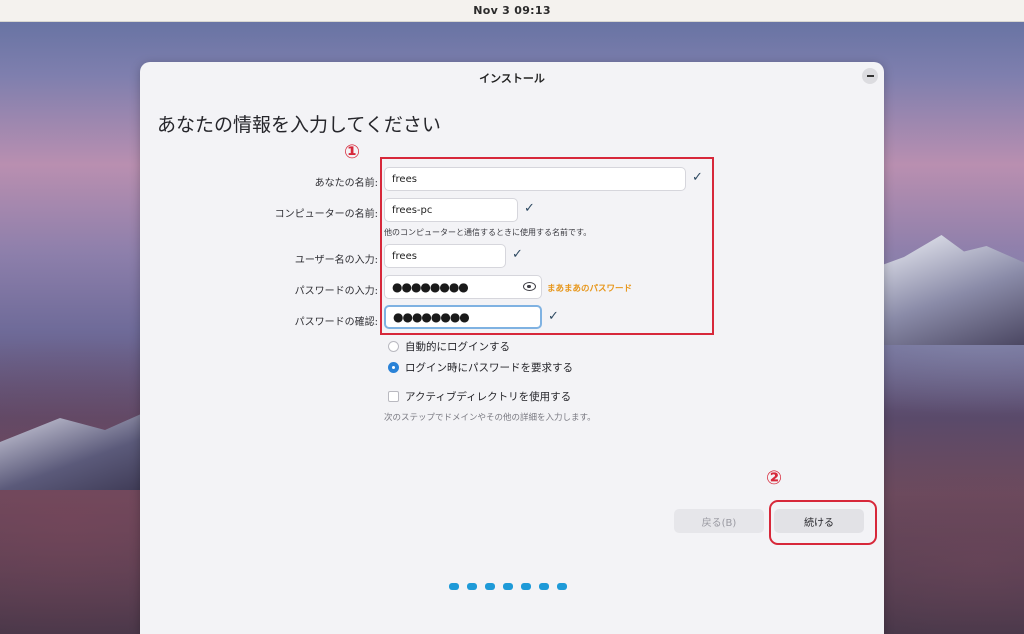  I want to click on confirm-password-label: パスワードの確認:, so click(336, 322).